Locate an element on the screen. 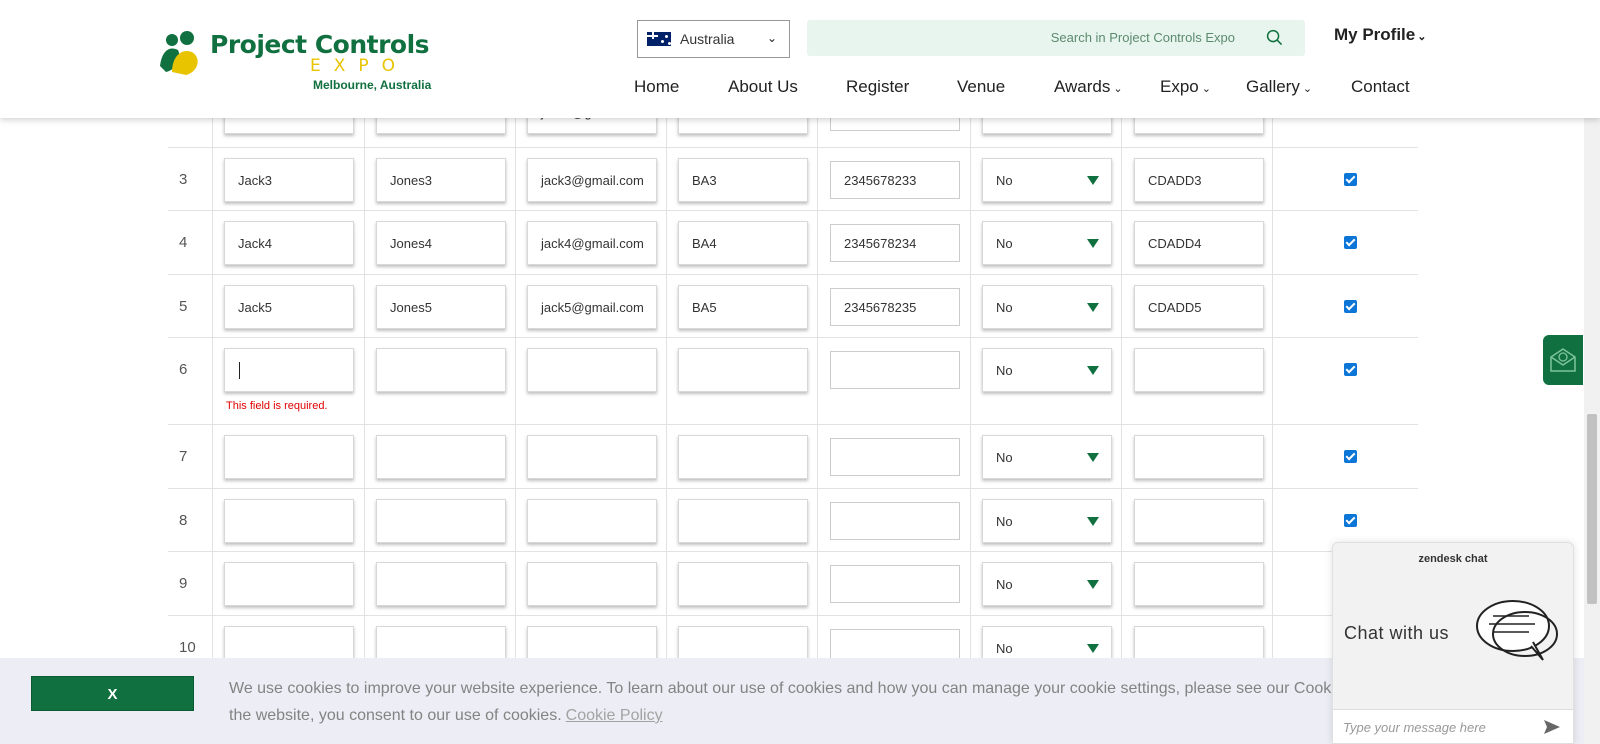 This screenshot has height=744, width=1600. table-row: 9 No is located at coordinates (793, 584).